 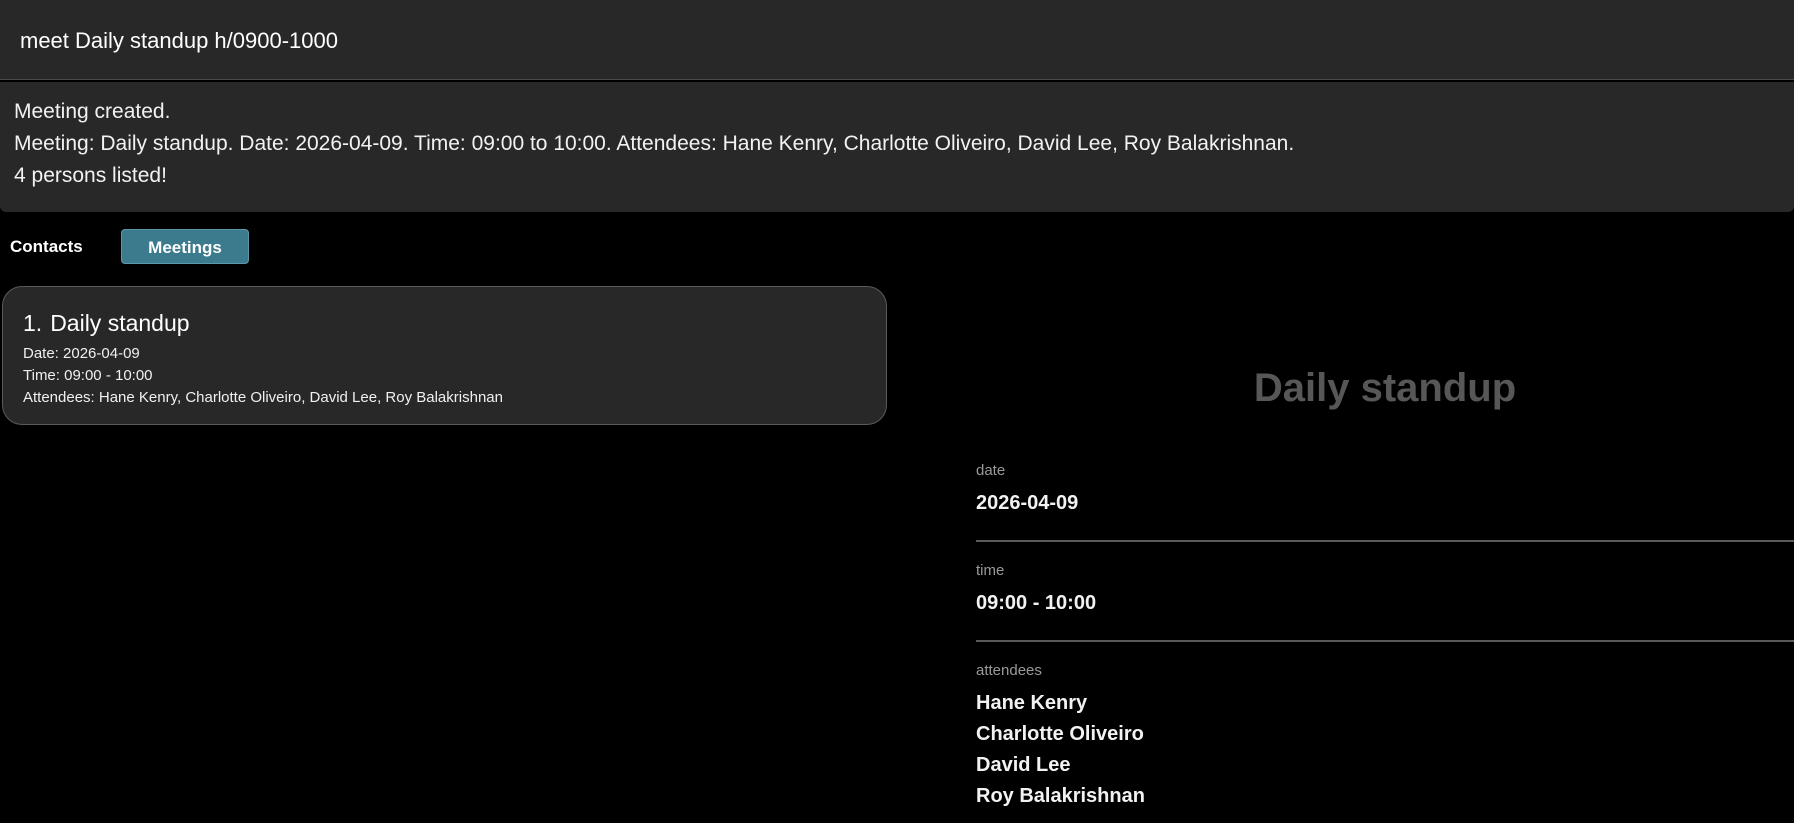 I want to click on meeting-card-title: 1. Daily standup, so click(x=444, y=323).